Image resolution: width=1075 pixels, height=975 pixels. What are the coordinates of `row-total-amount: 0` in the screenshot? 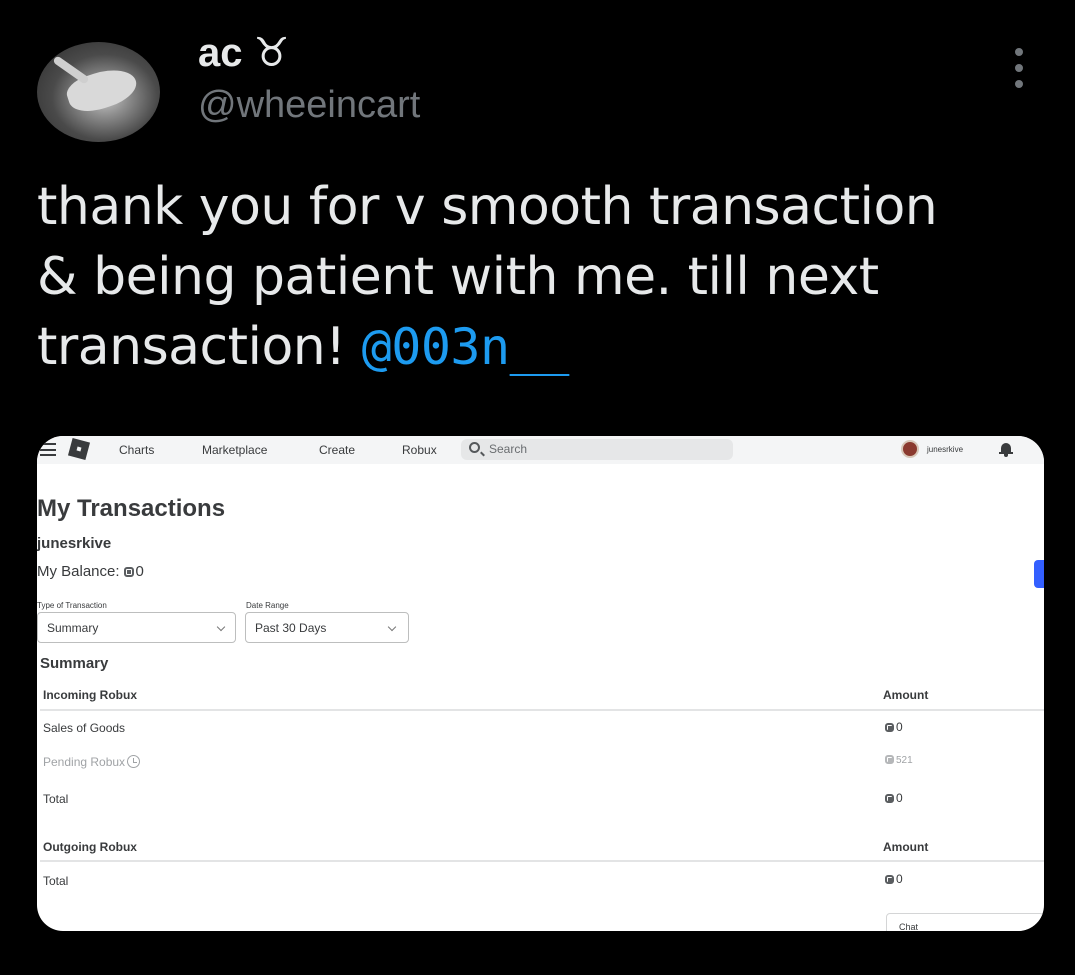 It's located at (894, 798).